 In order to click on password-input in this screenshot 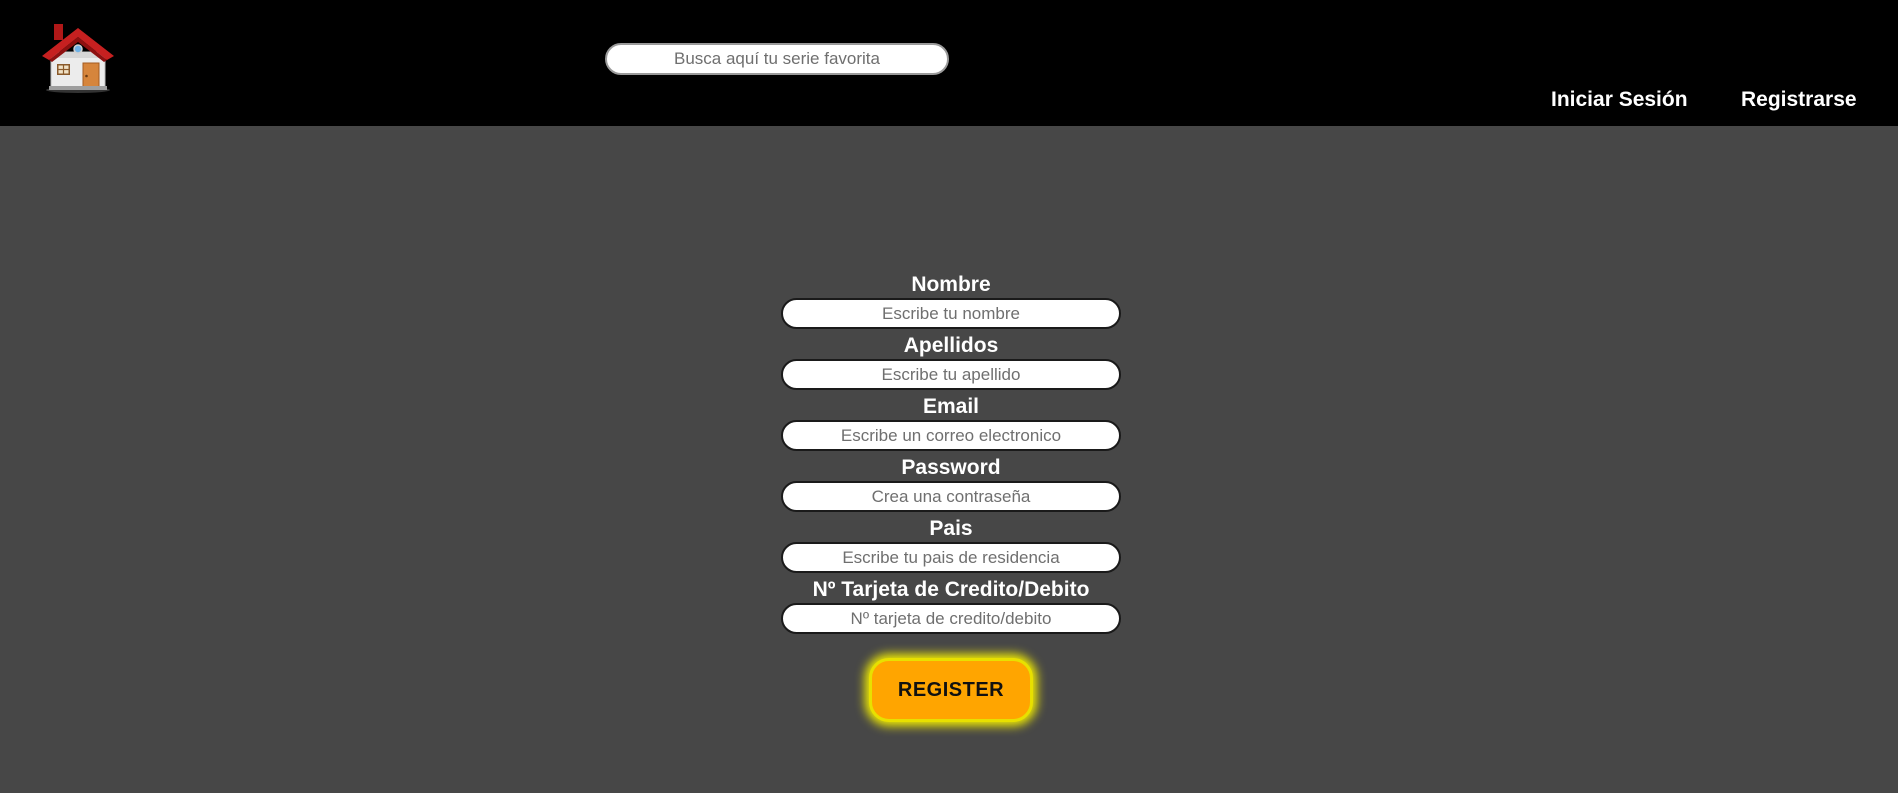, I will do `click(951, 496)`.